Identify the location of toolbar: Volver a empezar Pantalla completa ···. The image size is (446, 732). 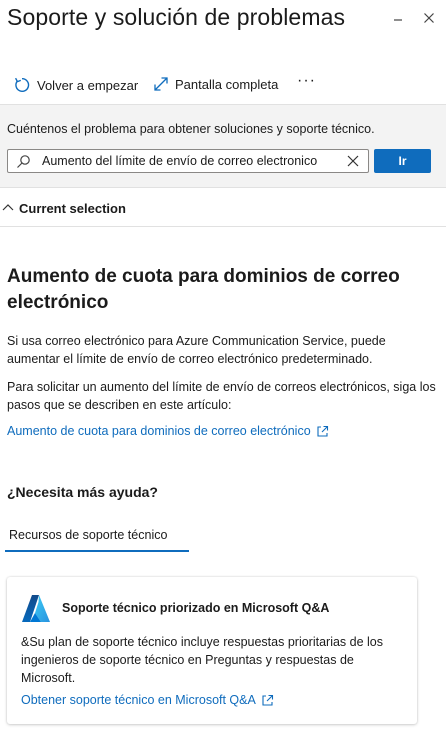
(223, 86).